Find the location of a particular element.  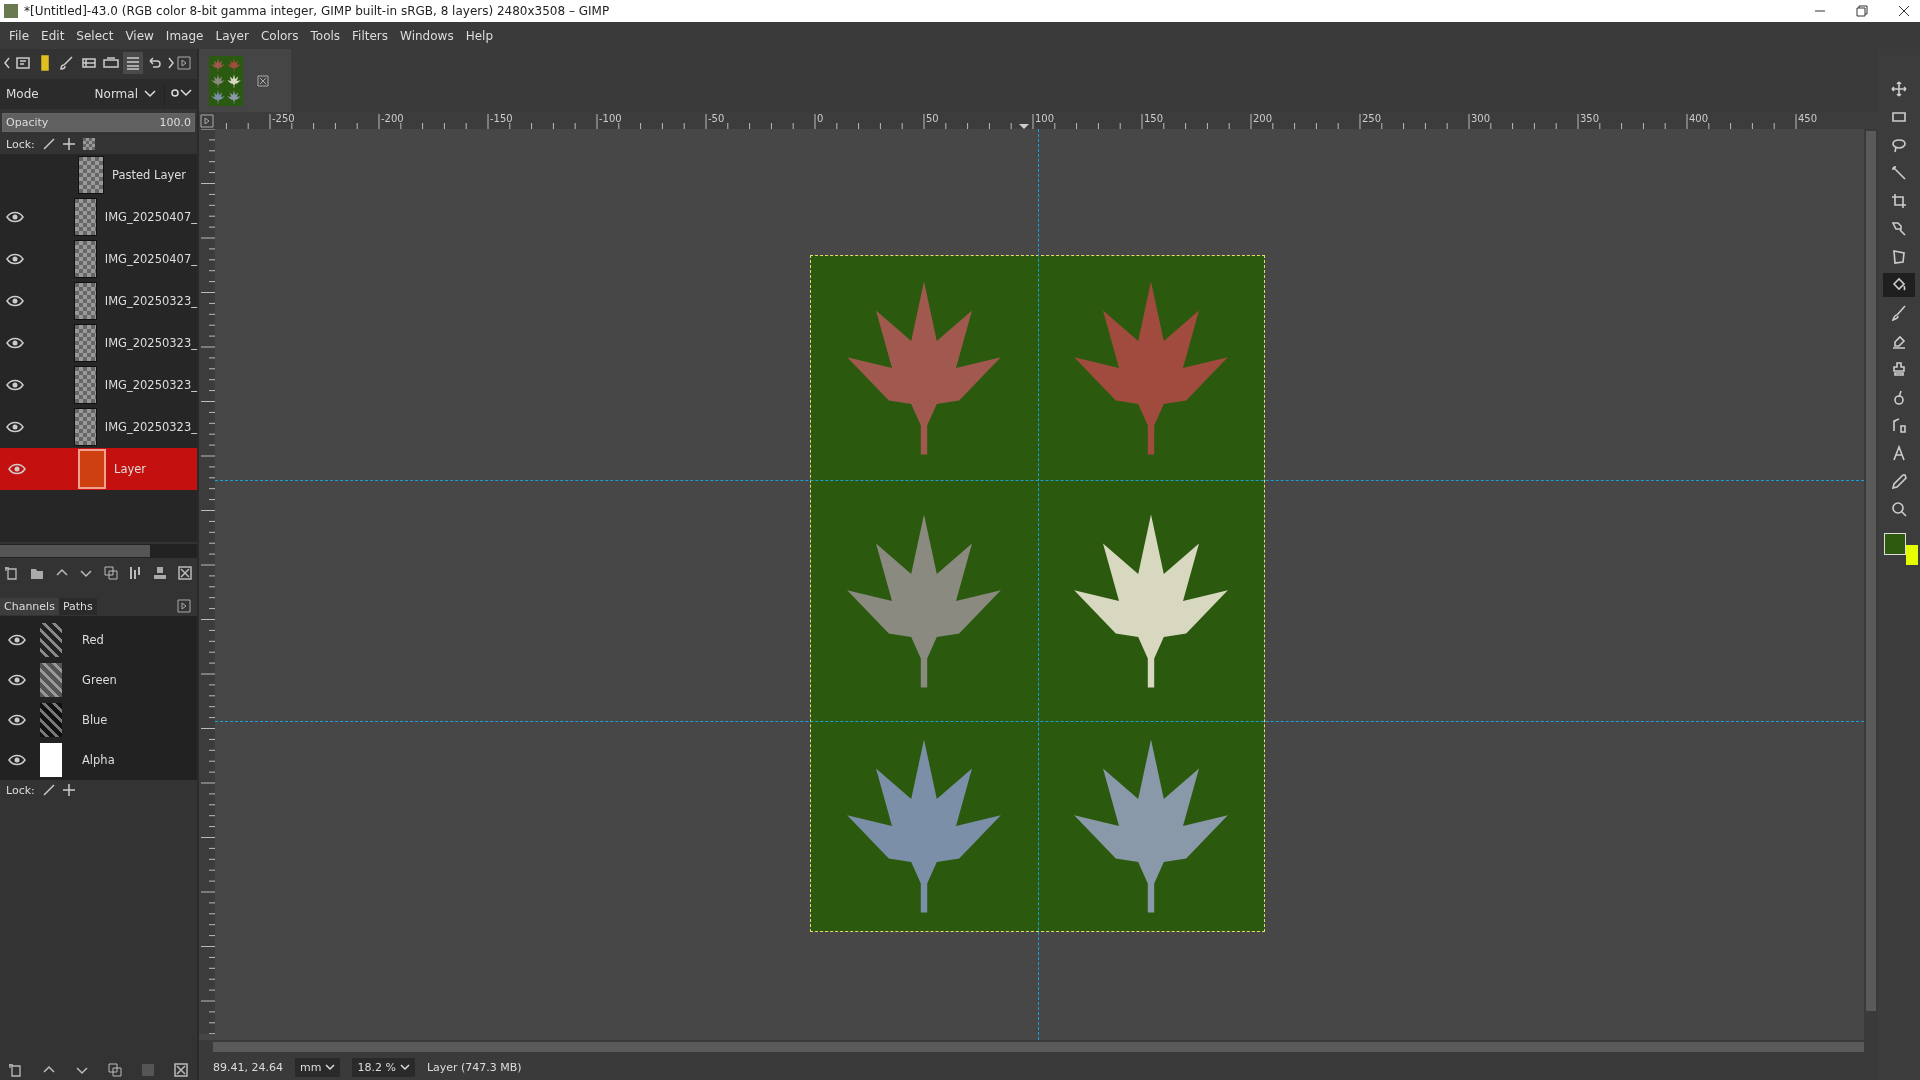

ruler-label: 0 is located at coordinates (820, 118).